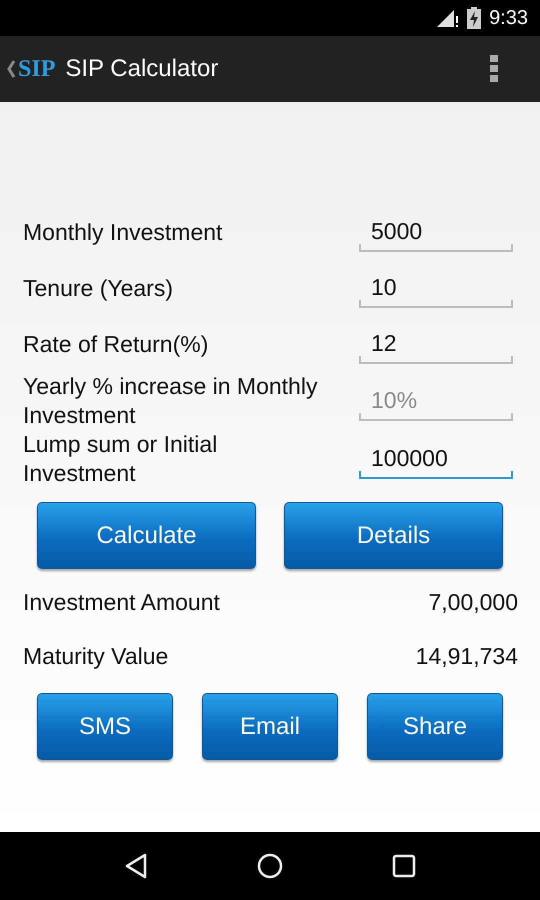  I want to click on result-value: 7,00,000, so click(473, 602).